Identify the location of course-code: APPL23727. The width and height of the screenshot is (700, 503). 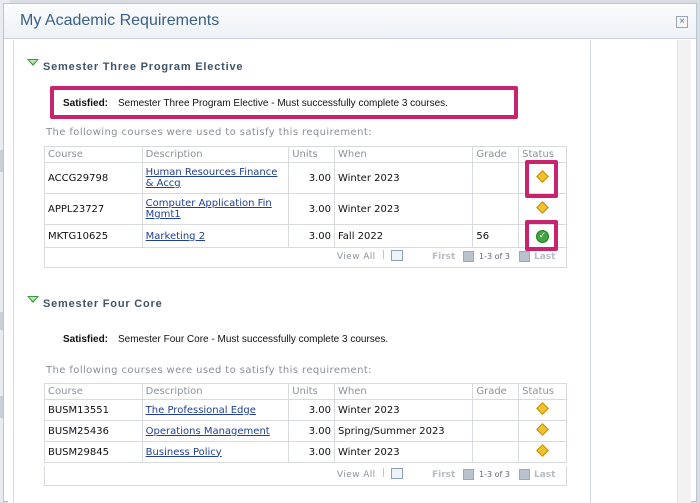
(93, 209).